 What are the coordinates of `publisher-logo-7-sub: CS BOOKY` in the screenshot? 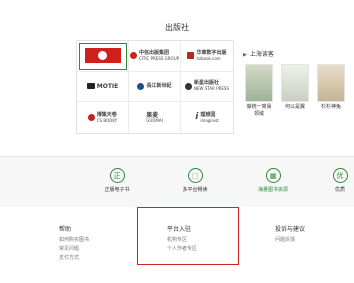 It's located at (107, 120).